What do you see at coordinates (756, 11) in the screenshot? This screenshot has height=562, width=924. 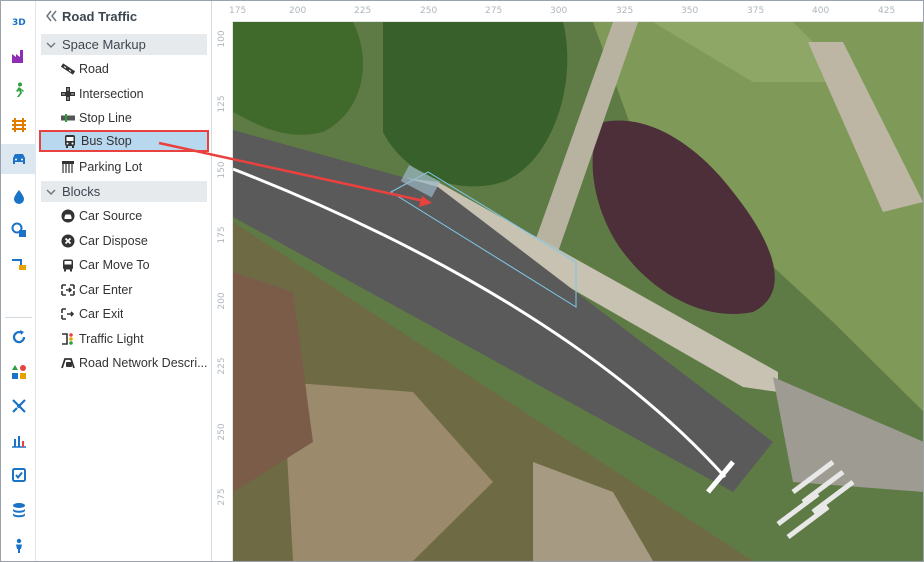 I see `ruler-tick: 375` at bounding box center [756, 11].